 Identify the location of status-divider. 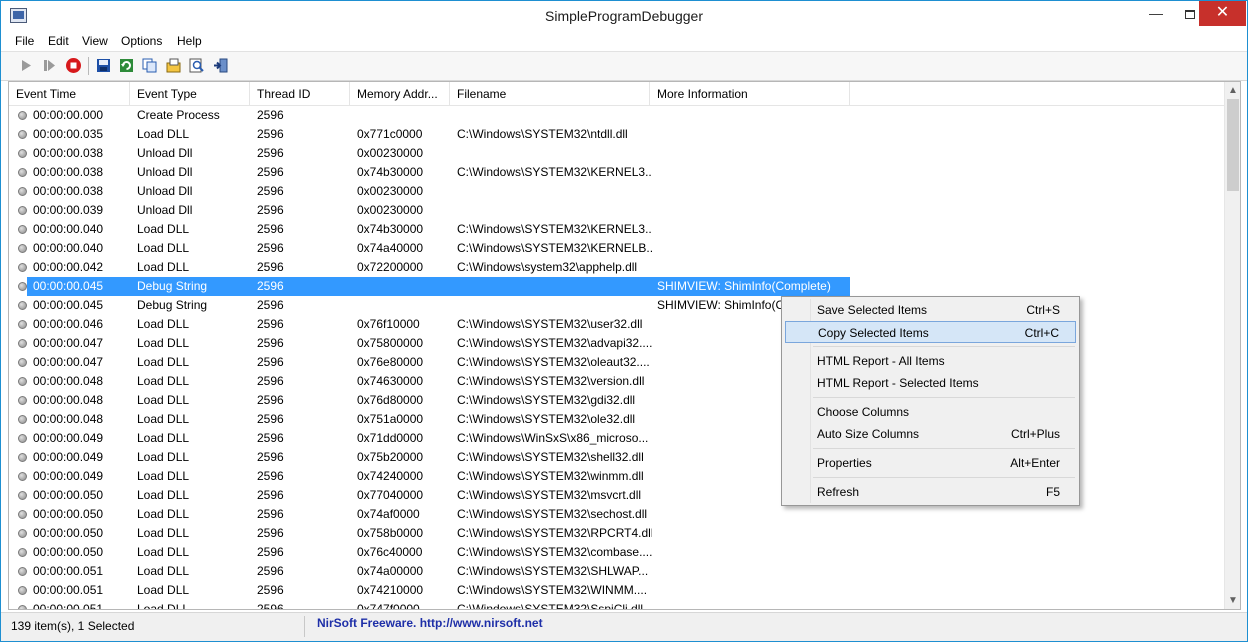
(304, 626).